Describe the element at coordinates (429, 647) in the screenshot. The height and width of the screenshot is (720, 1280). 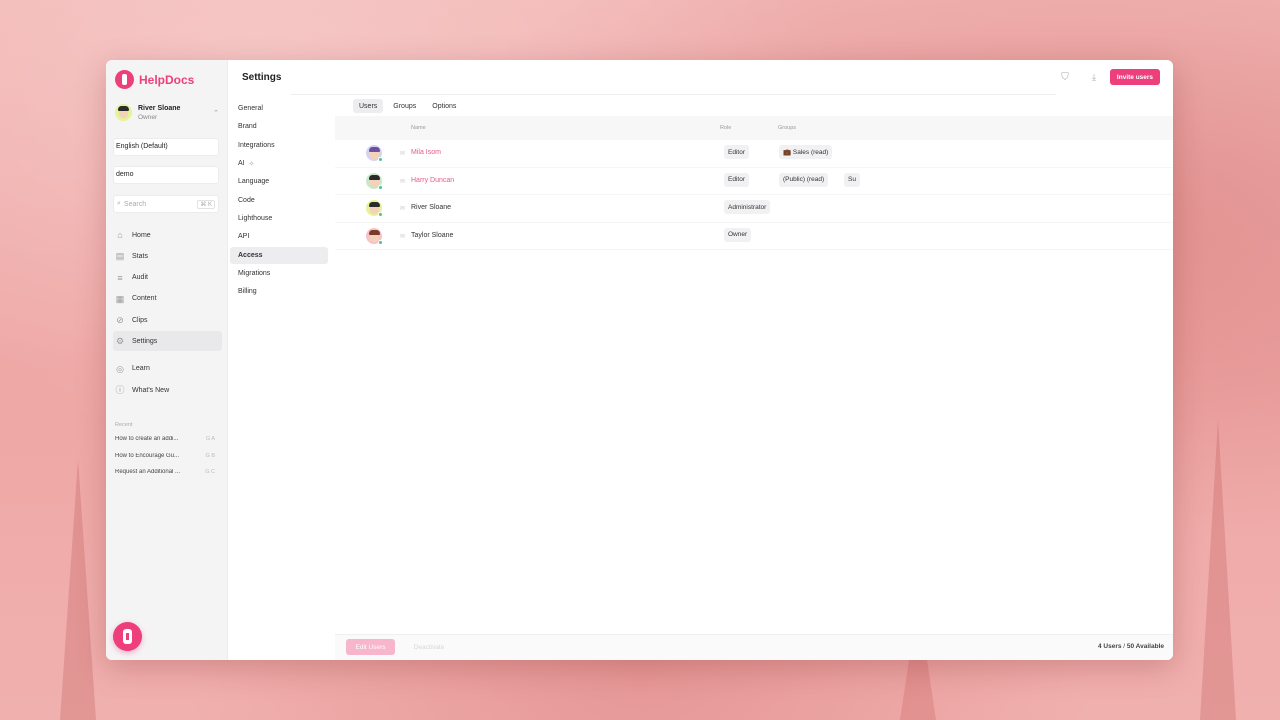
I see `deactivate-button: Deactivate` at that location.